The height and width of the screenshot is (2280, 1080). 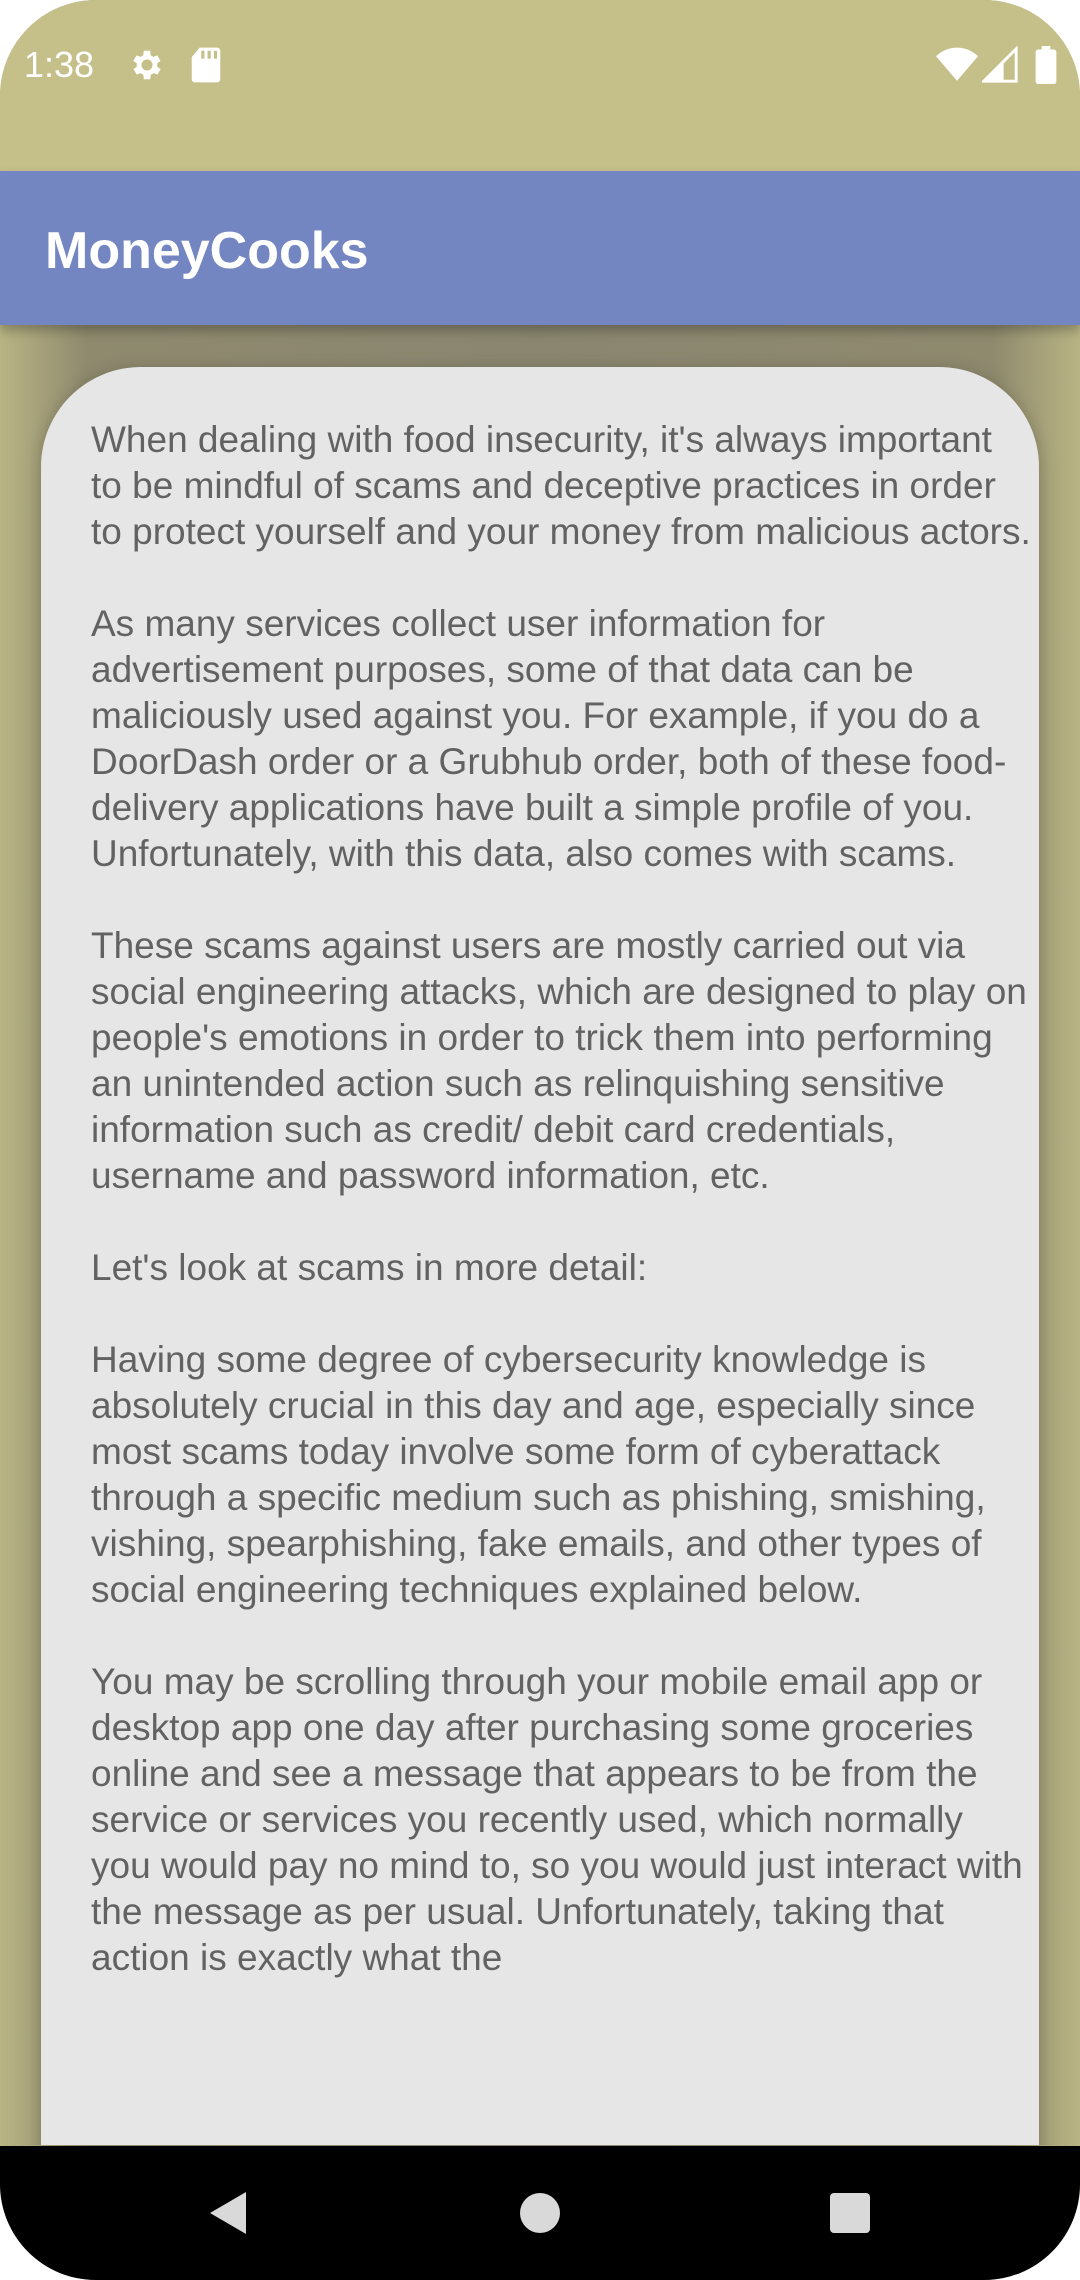 What do you see at coordinates (1000, 64) in the screenshot?
I see `cell-signal-icon` at bounding box center [1000, 64].